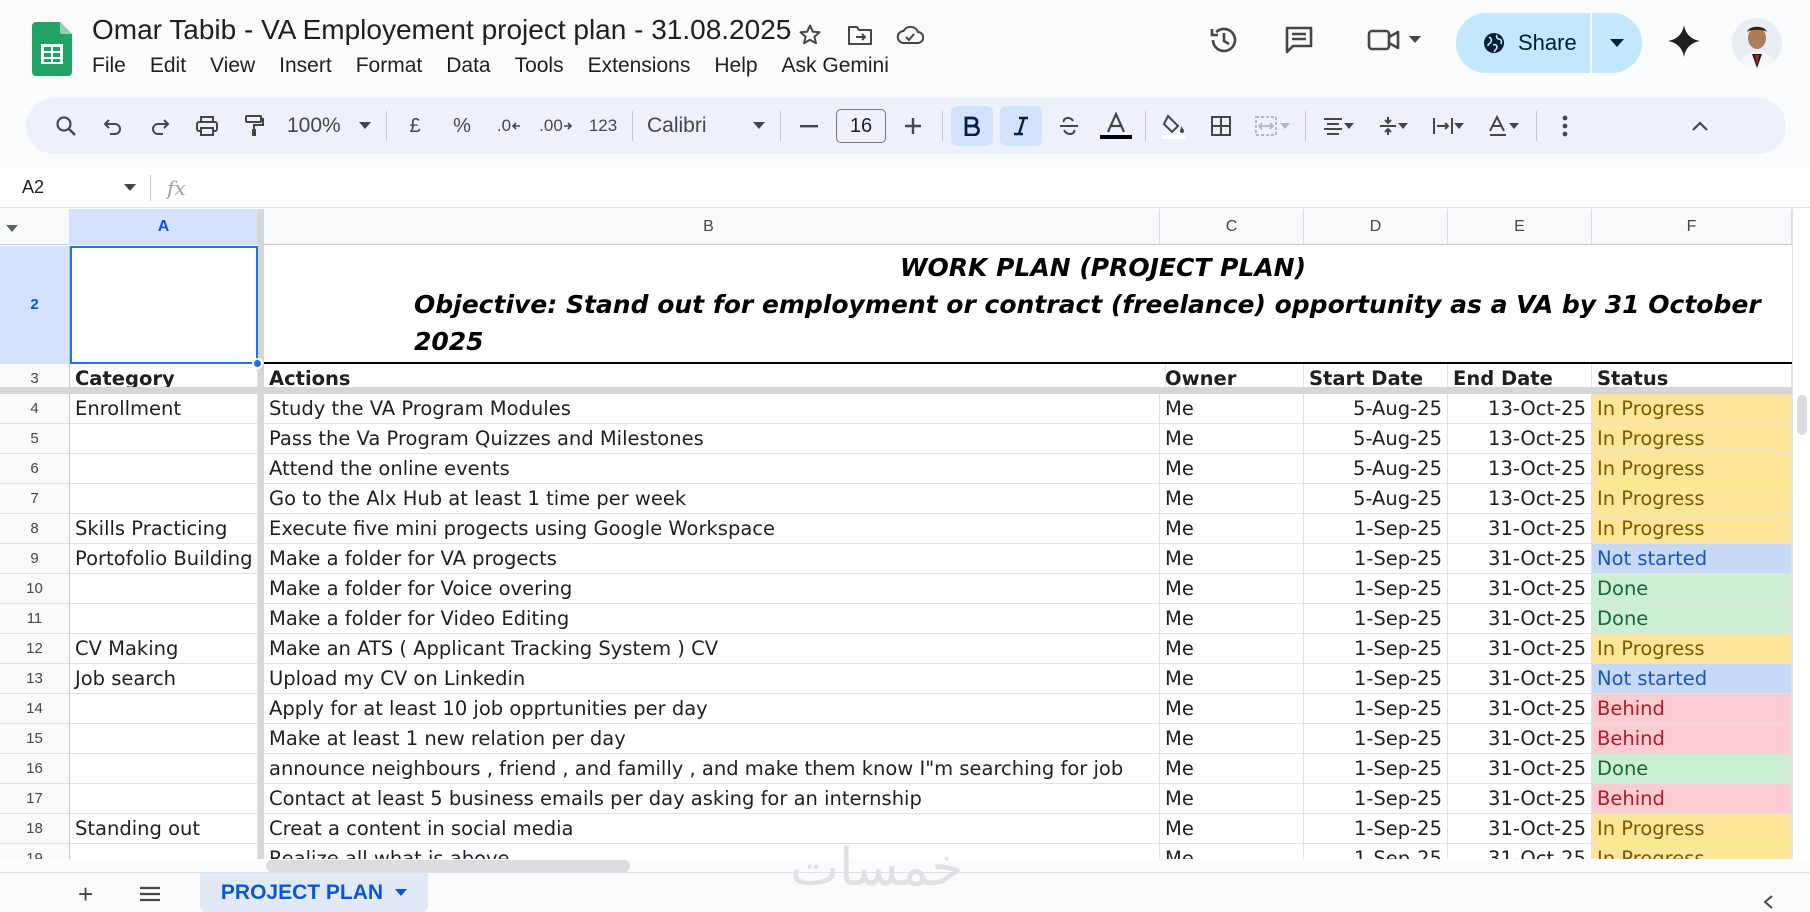 The width and height of the screenshot is (1810, 912). Describe the element at coordinates (164, 679) in the screenshot. I see `category-cell: Job search` at that location.